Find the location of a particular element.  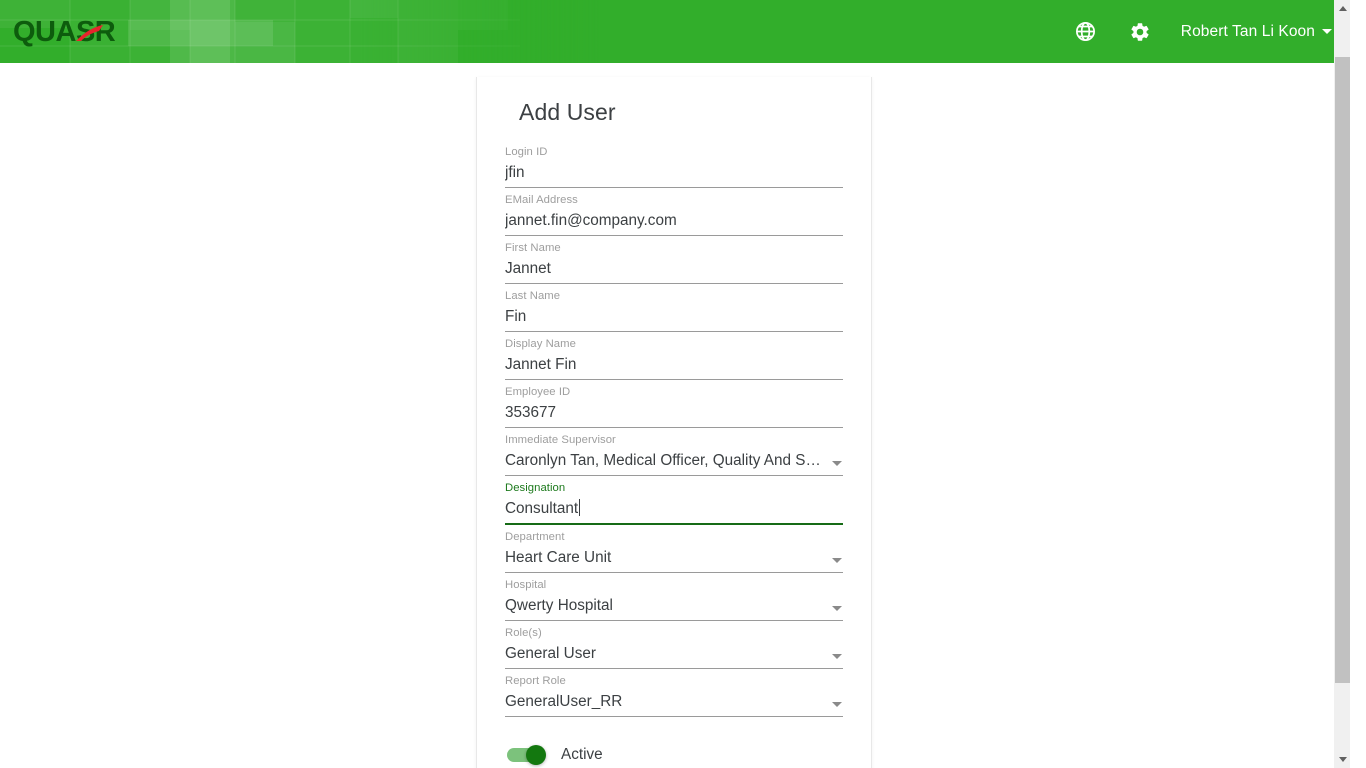

field-hospital: Hospital Qwerty Hospital is located at coordinates (674, 597).